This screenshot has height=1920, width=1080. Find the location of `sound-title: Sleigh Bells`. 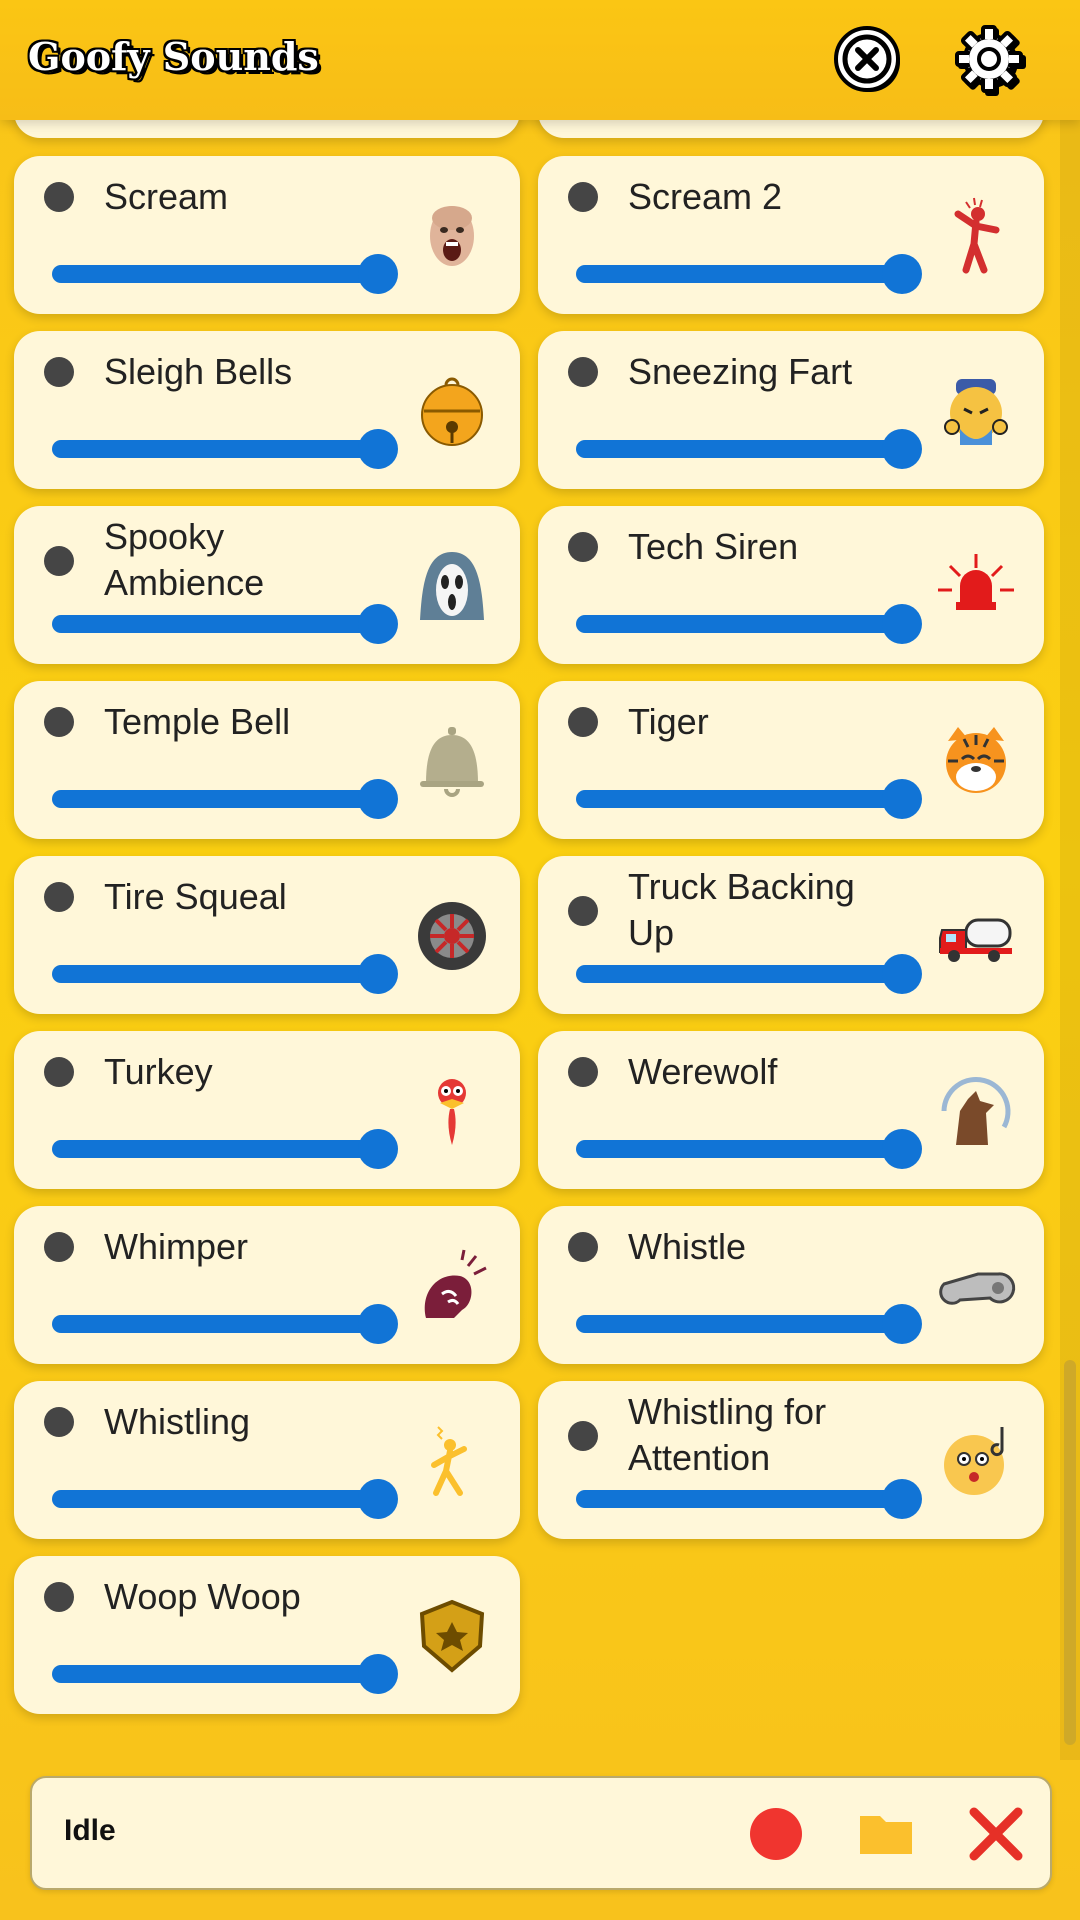

sound-title: Sleigh Bells is located at coordinates (198, 371).